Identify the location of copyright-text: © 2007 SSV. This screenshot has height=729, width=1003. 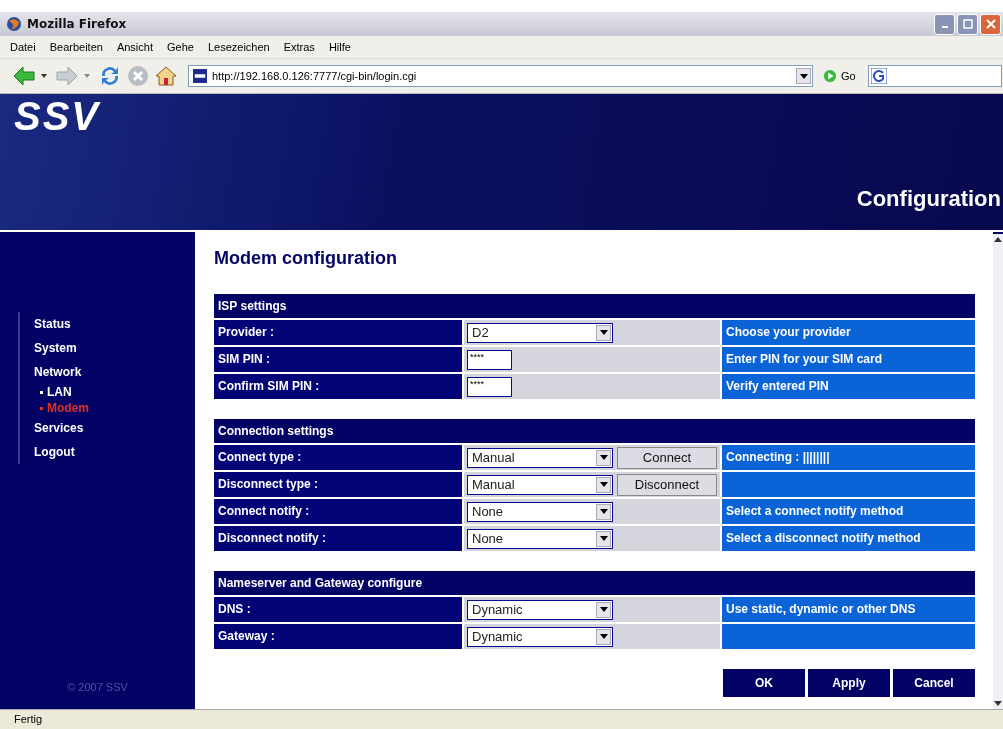
(97, 687).